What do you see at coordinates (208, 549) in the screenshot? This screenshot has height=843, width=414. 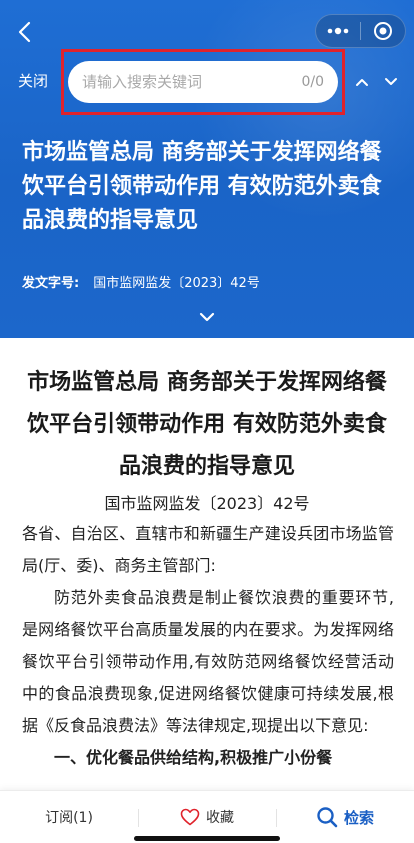 I see `article-addressee: 各省、自治区、直辖市和新疆生产建设兵团市场监管局(厅、委)、商务主管部门:` at bounding box center [208, 549].